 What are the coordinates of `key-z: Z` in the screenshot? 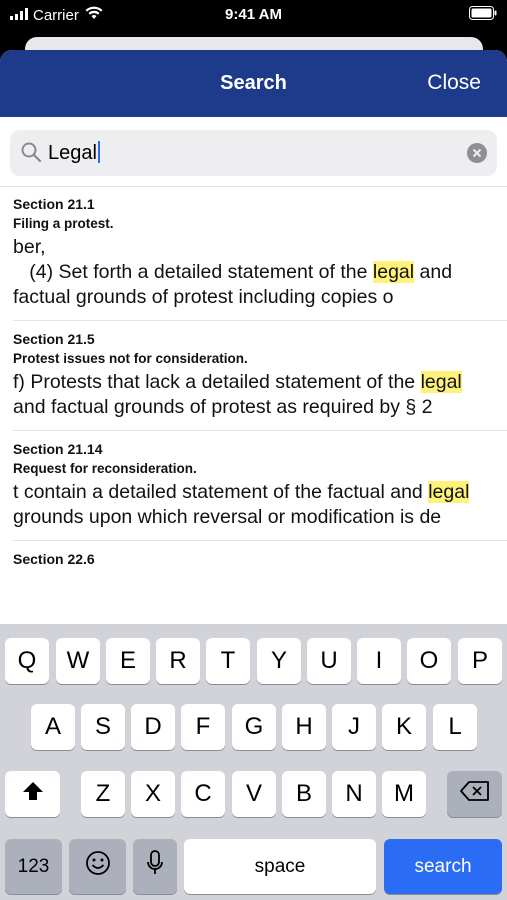 It's located at (103, 794).